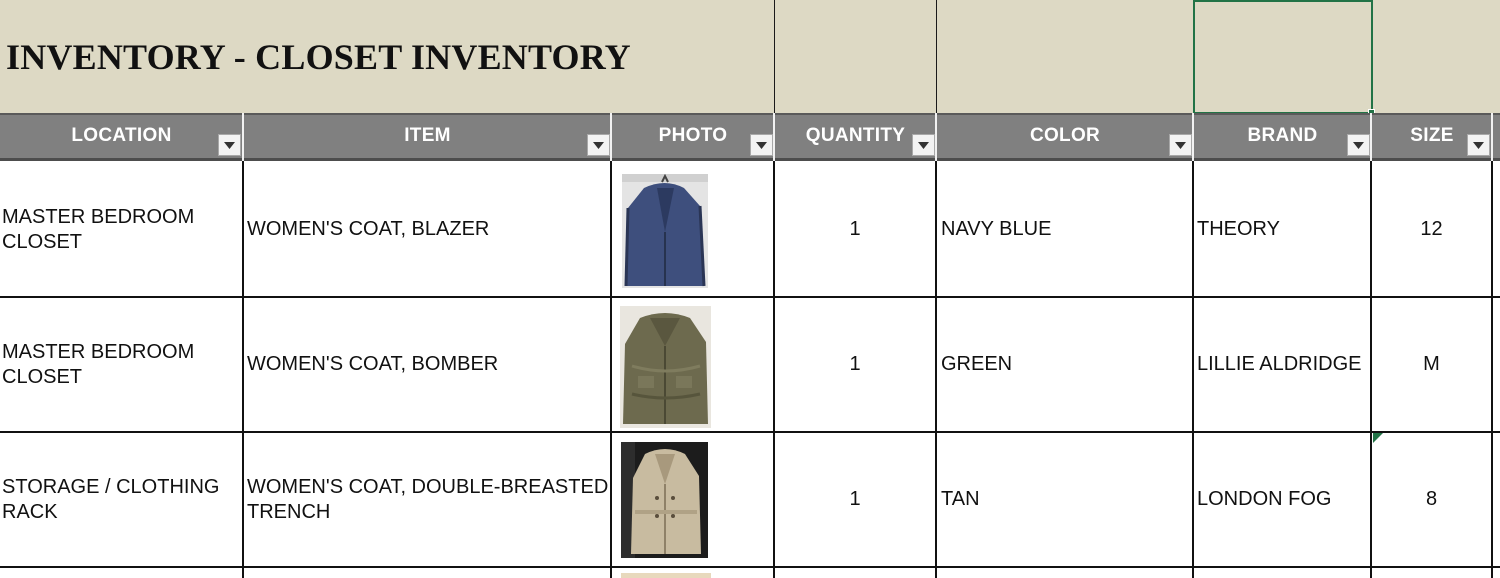 The height and width of the screenshot is (578, 1500). Describe the element at coordinates (1066, 229) in the screenshot. I see `color-cell: NAVY BLUE` at that location.